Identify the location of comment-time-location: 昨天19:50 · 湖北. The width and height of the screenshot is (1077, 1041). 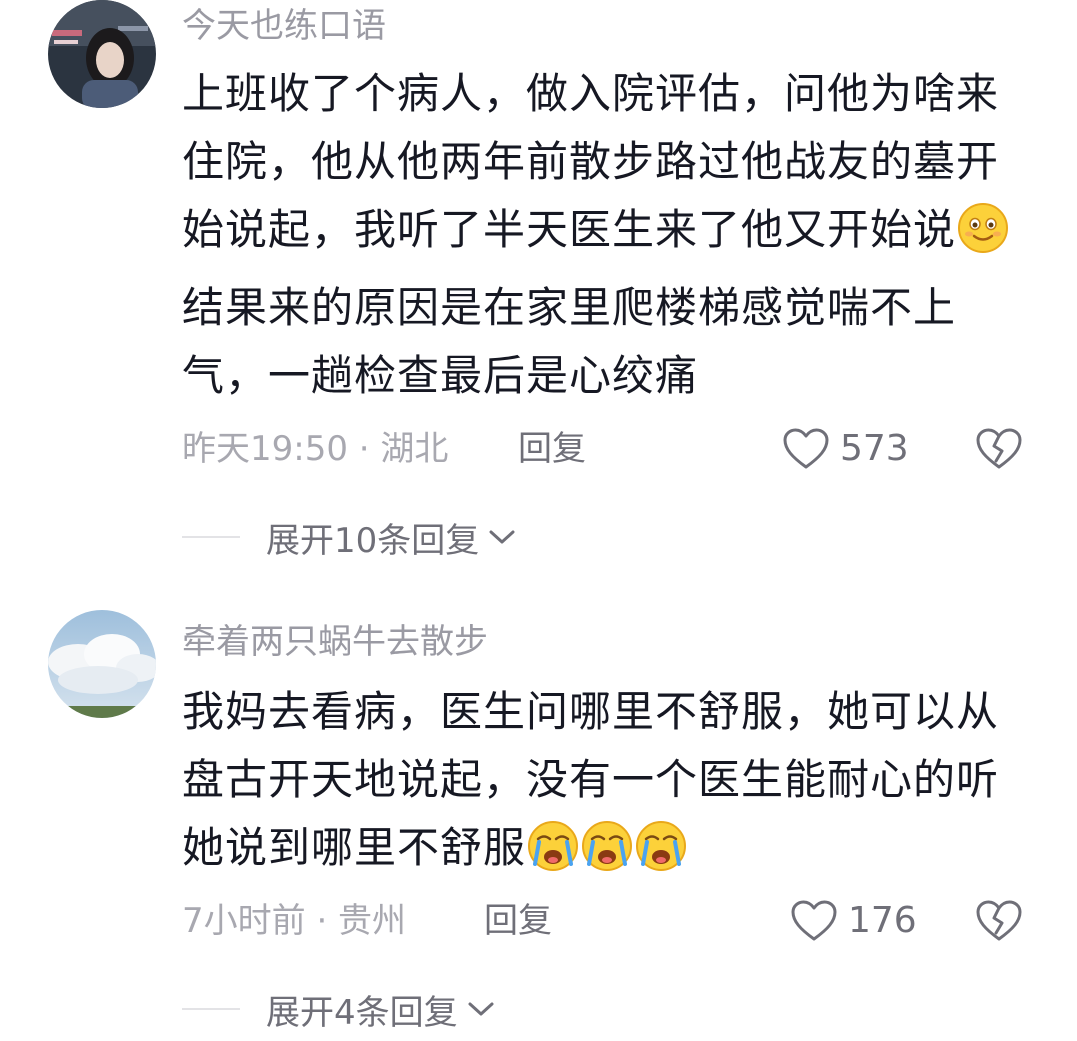
(315, 449).